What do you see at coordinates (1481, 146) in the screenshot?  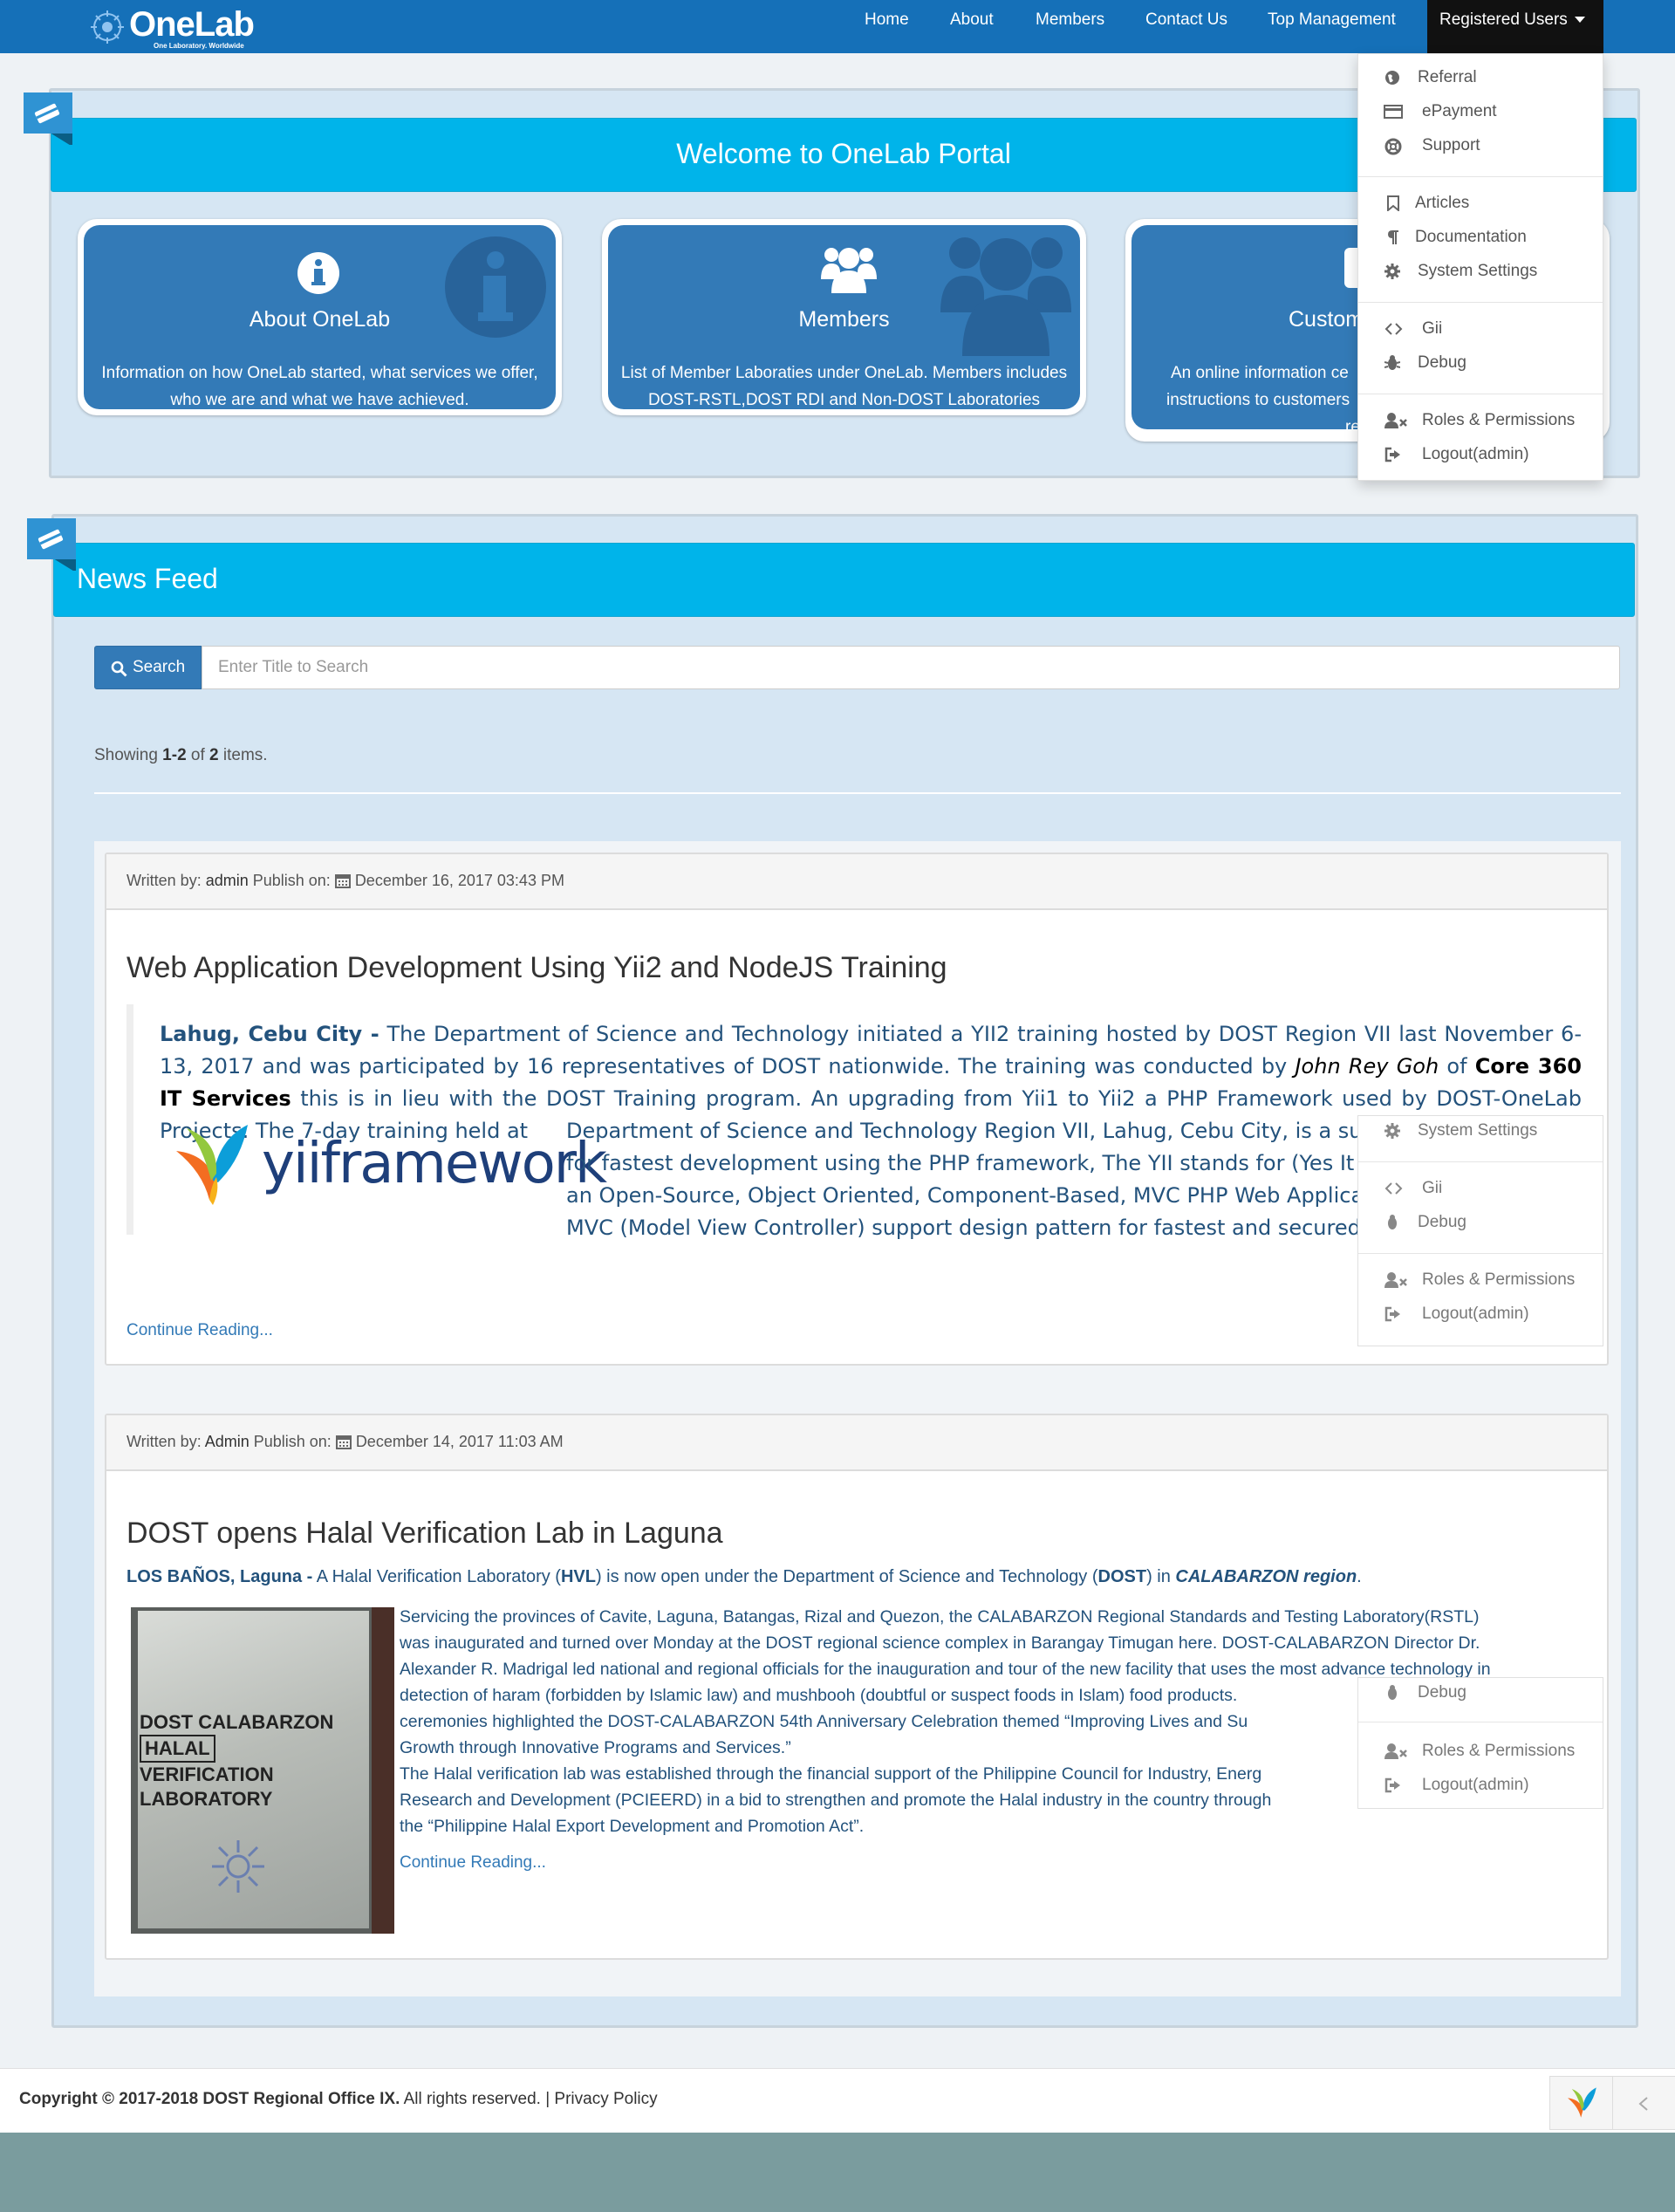 I see `menu-item-support: Support` at bounding box center [1481, 146].